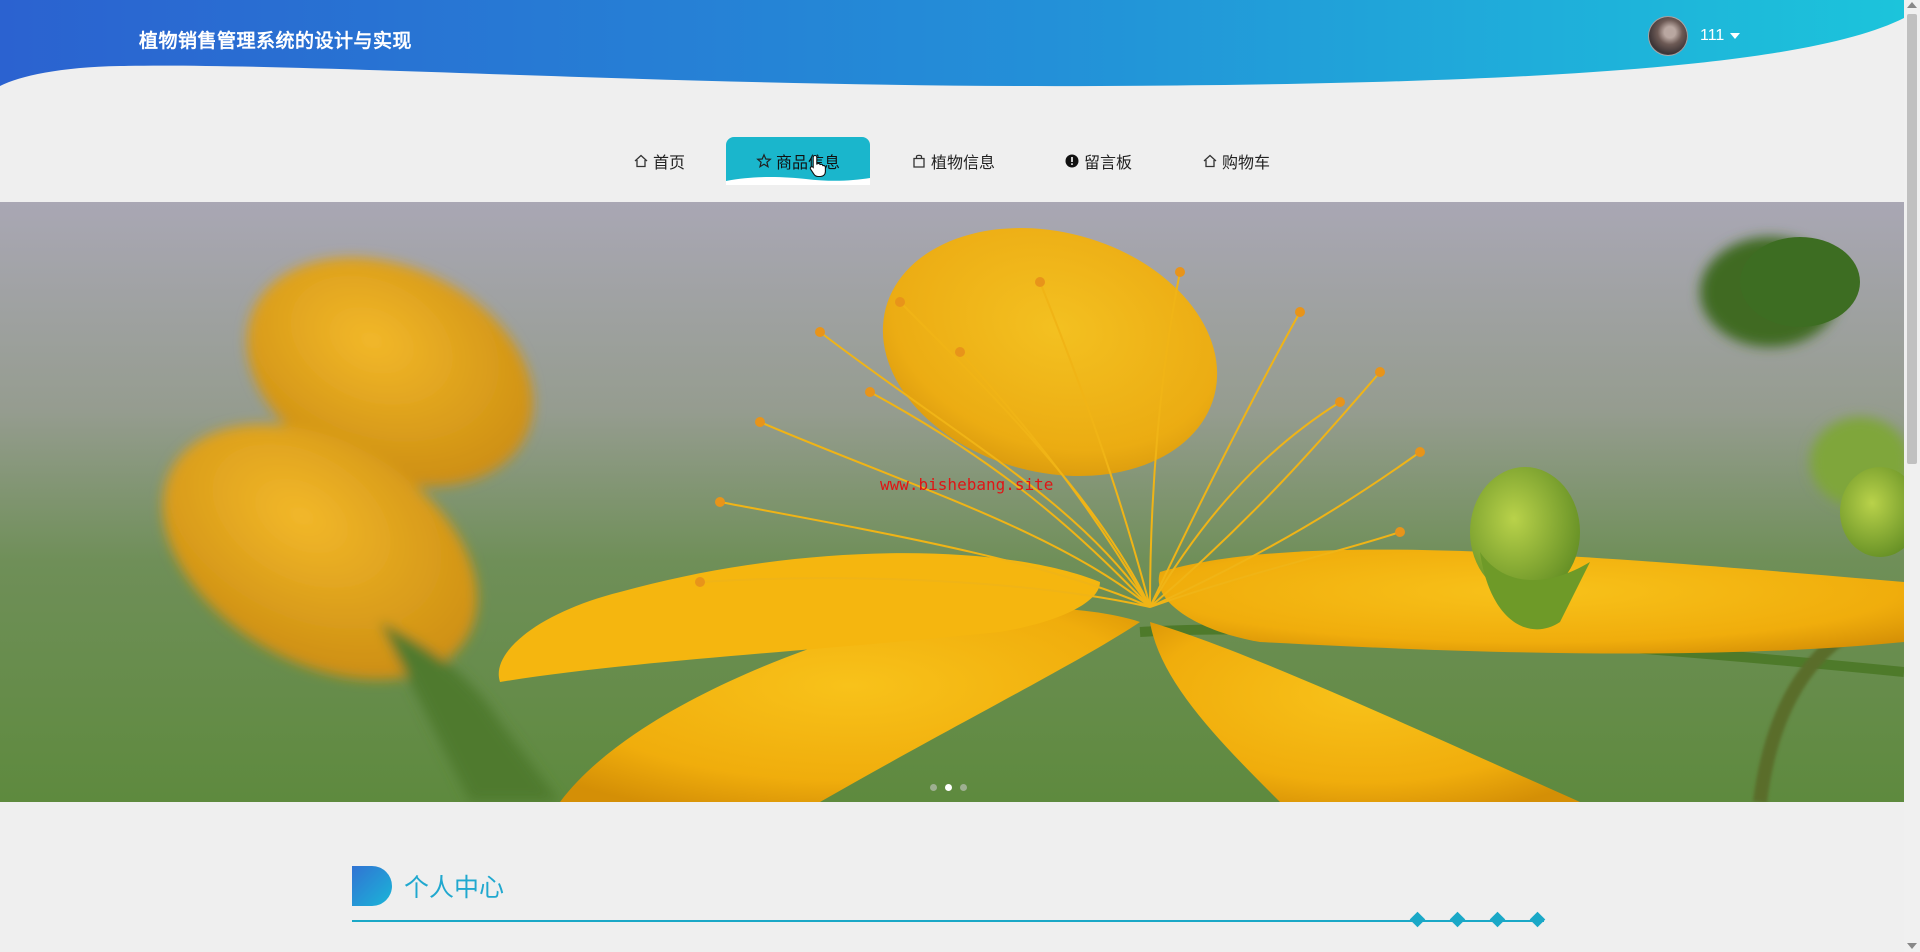  What do you see at coordinates (1210, 161) in the screenshot?
I see `cart-home-icon` at bounding box center [1210, 161].